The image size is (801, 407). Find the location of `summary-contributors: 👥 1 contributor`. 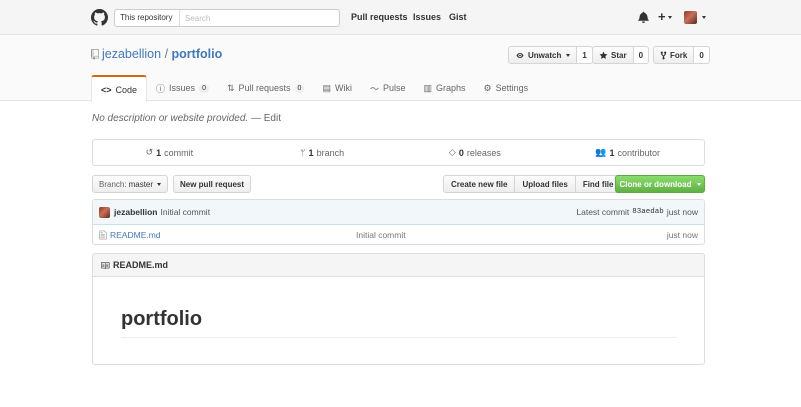

summary-contributors: 👥 1 contributor is located at coordinates (627, 152).